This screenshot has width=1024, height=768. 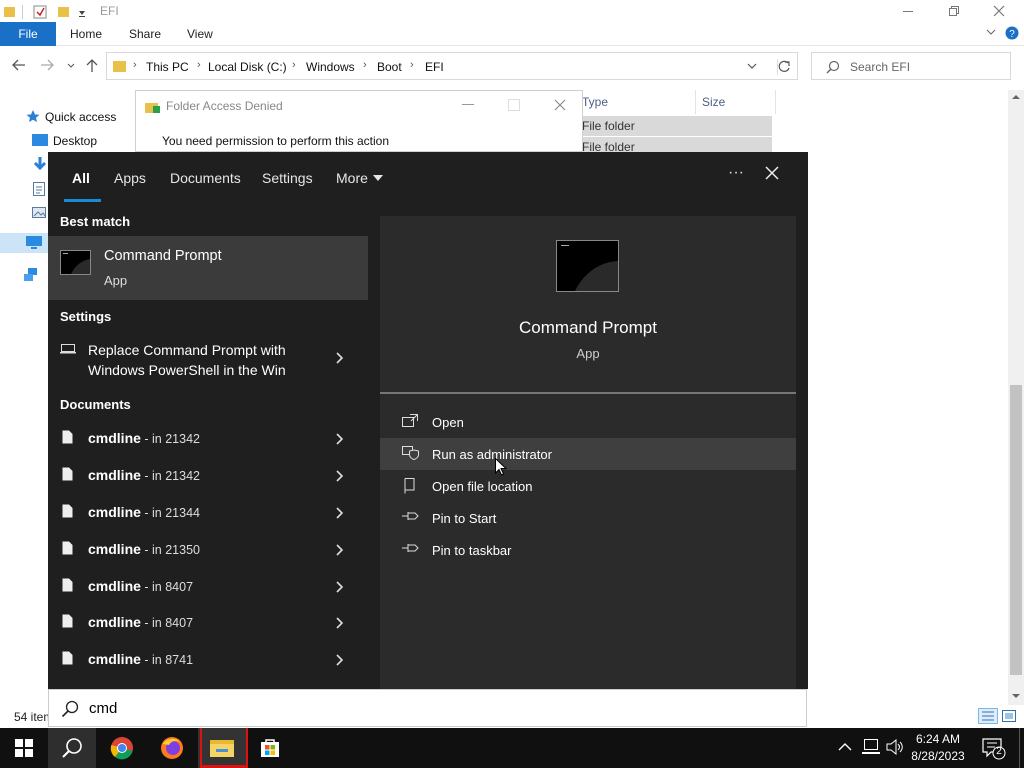 I want to click on large-icons-view-button, so click(x=1009, y=716).